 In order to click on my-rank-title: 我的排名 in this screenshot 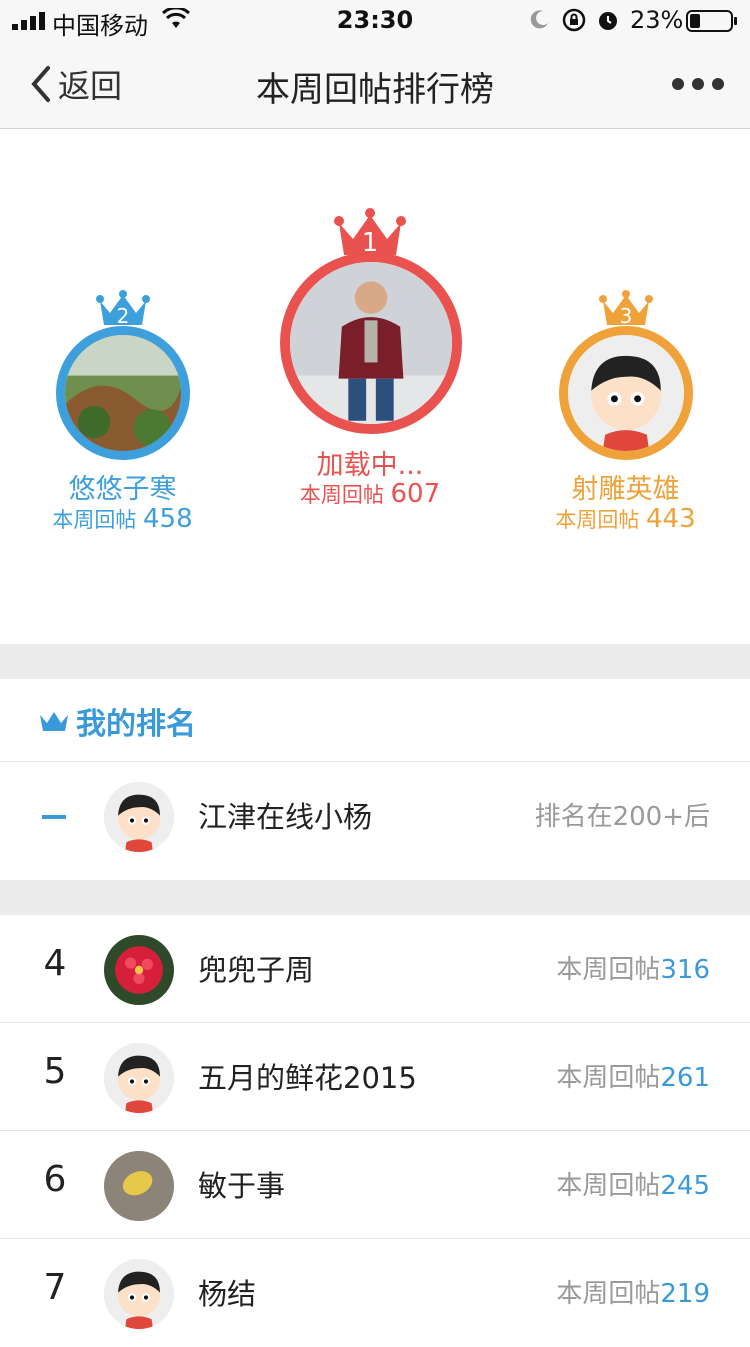, I will do `click(136, 724)`.